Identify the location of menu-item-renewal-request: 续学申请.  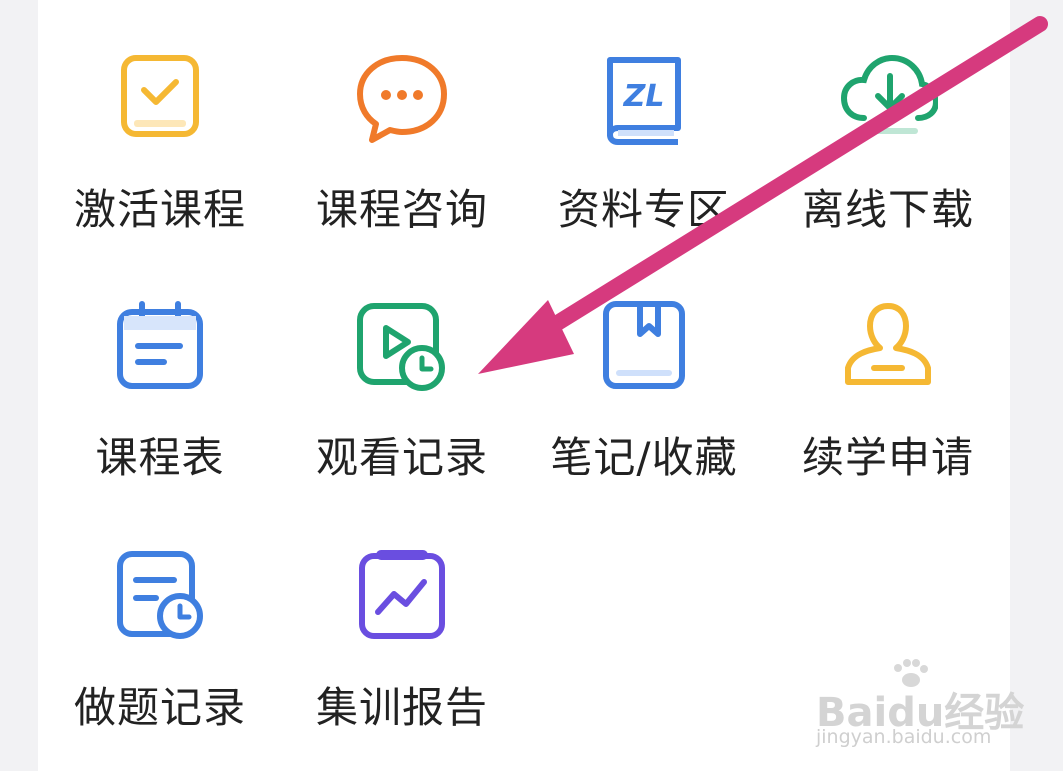
(888, 398).